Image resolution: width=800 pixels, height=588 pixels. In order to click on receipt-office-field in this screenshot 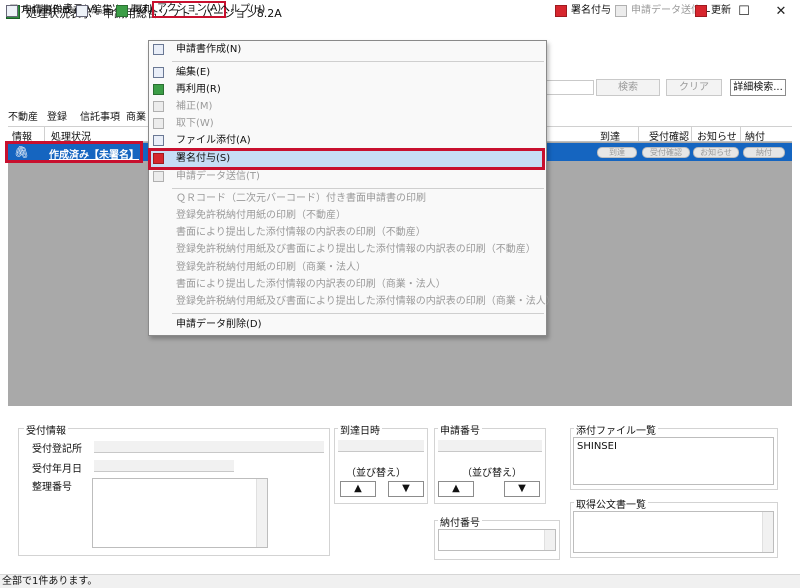, I will do `click(209, 447)`.